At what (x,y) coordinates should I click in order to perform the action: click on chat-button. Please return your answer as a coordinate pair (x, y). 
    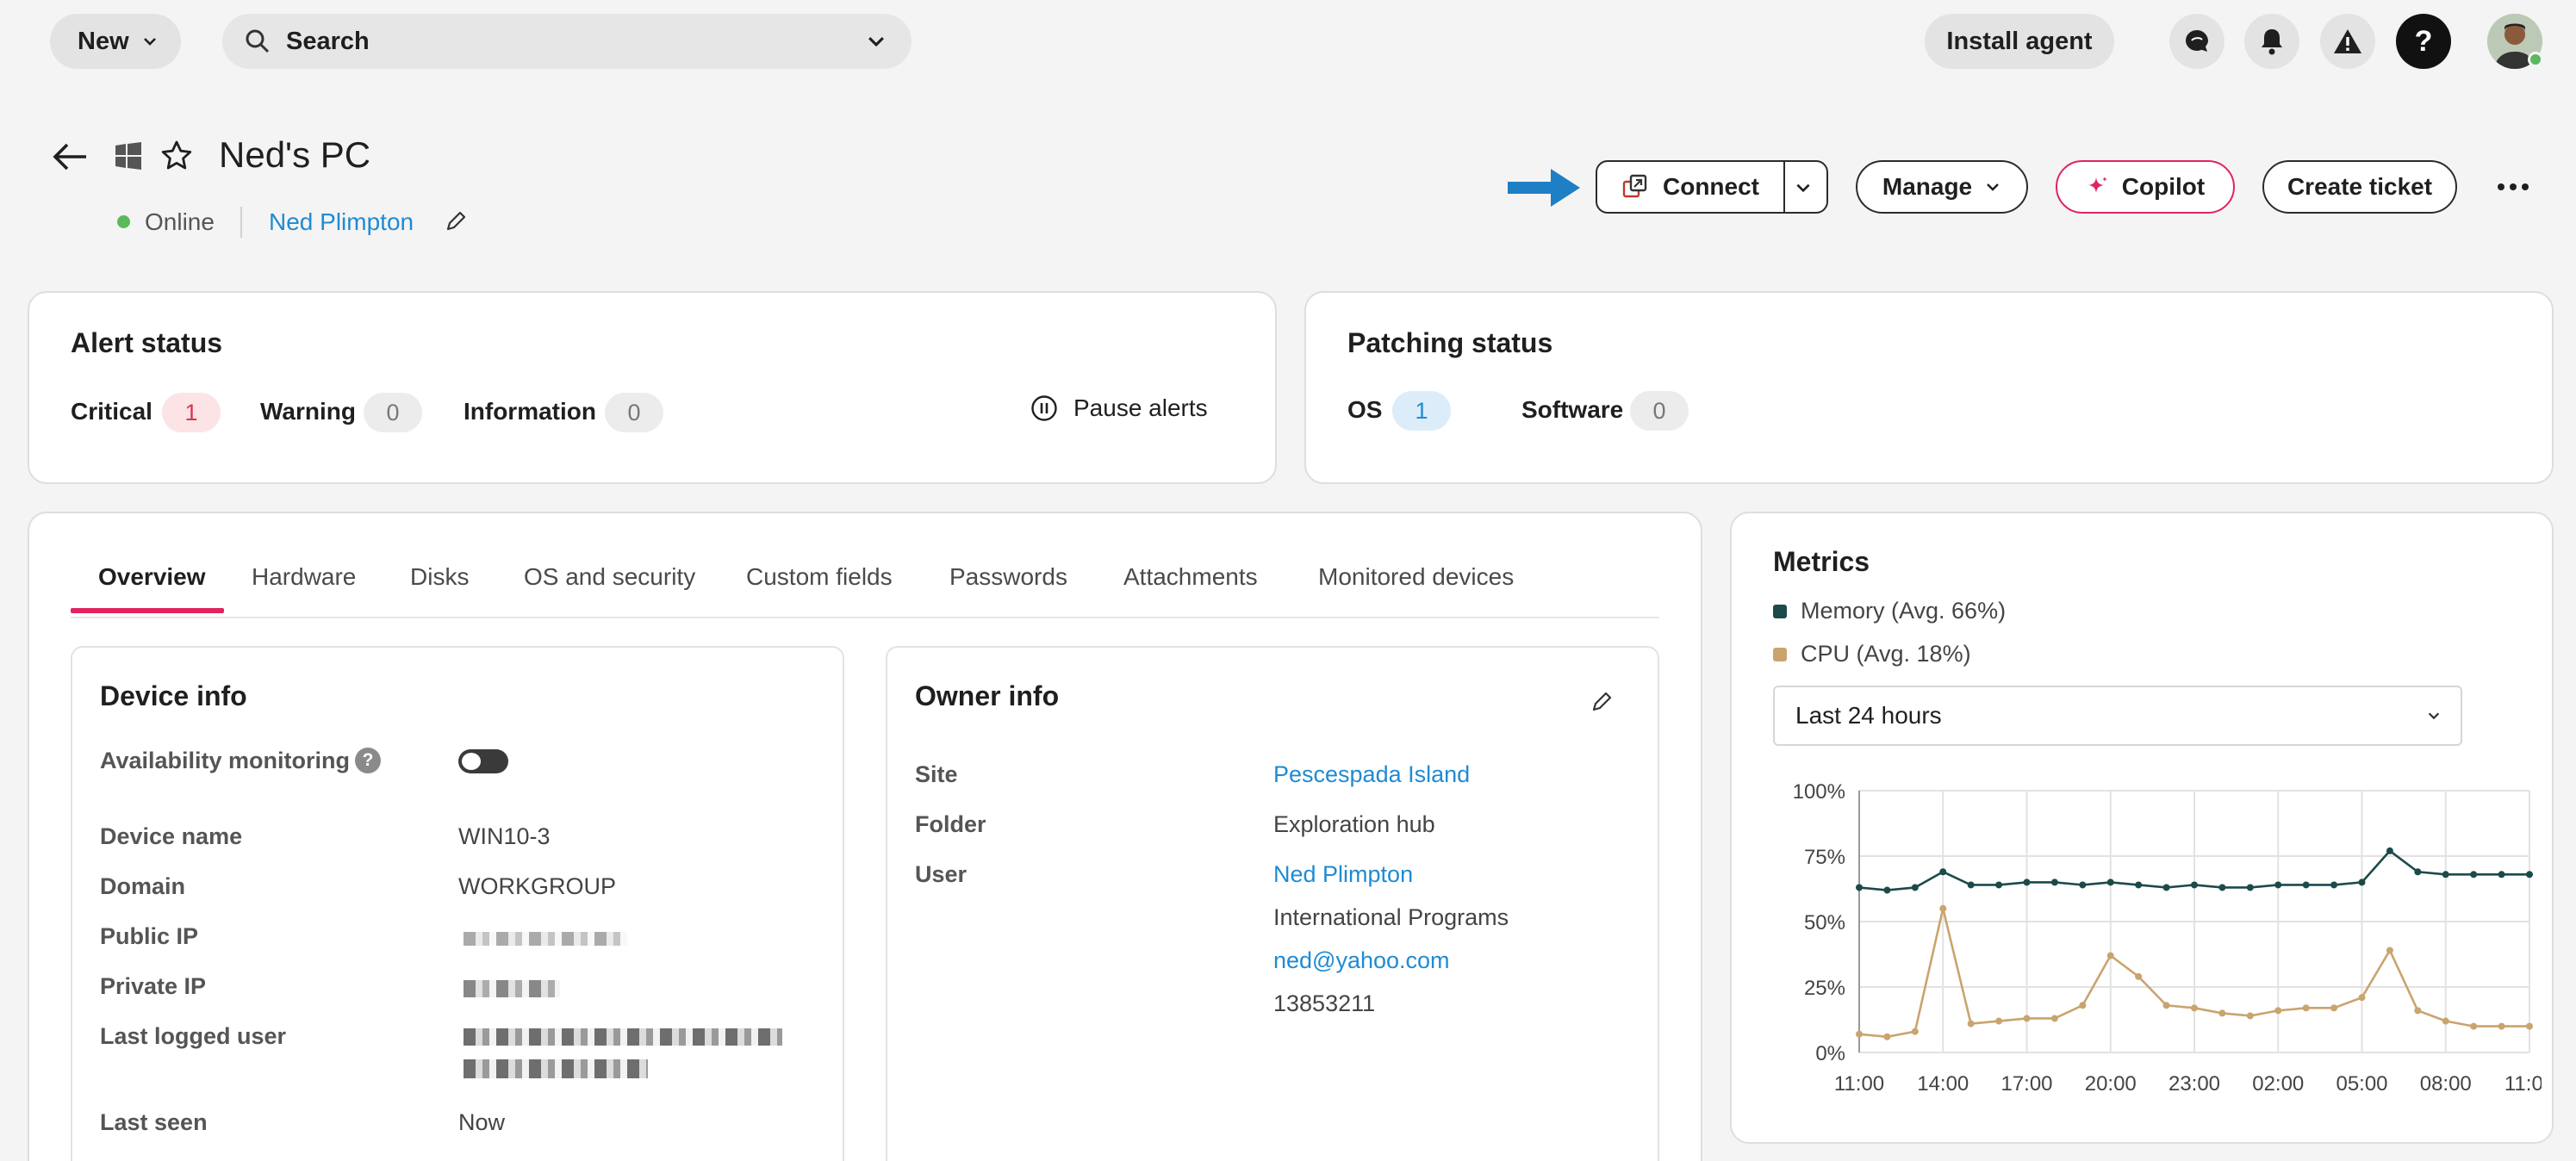
    Looking at the image, I should click on (2197, 41).